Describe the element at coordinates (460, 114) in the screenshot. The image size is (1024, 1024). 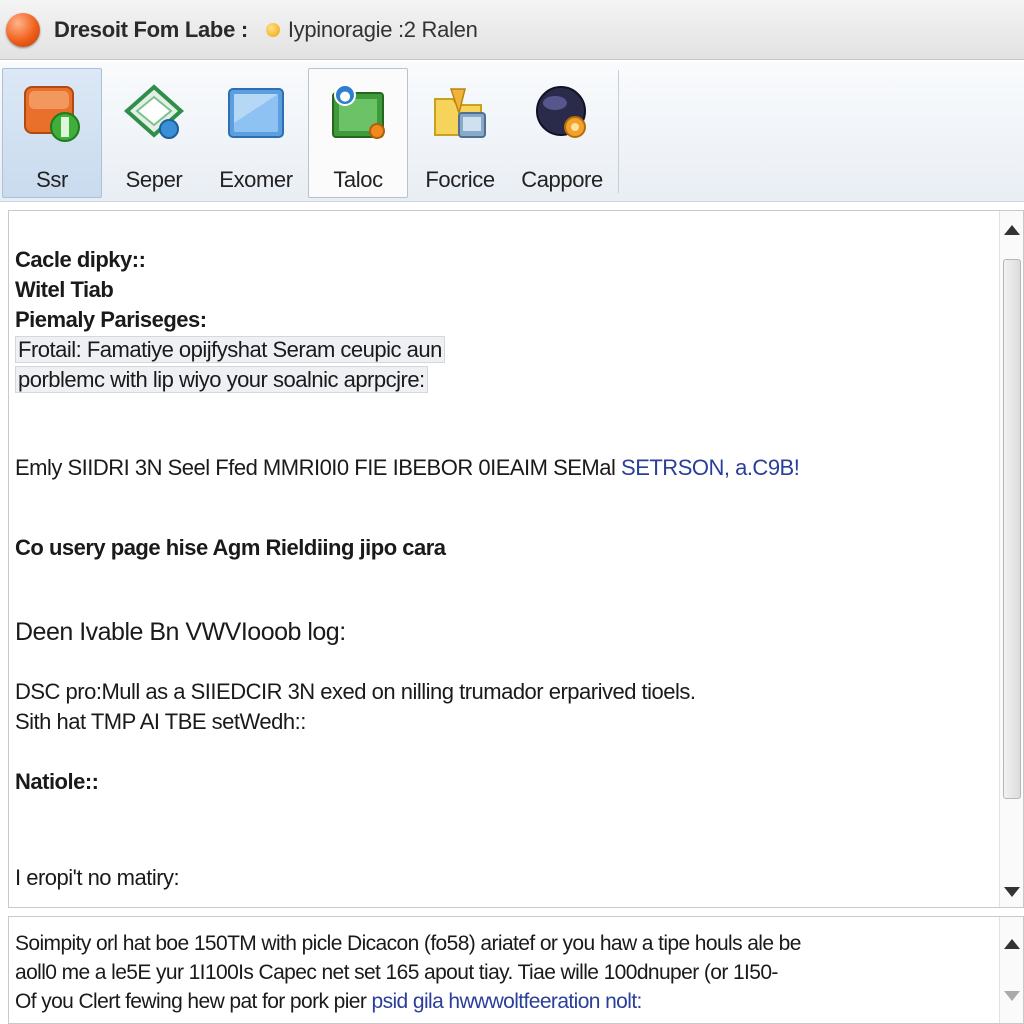
I see `yellow-folder-icon` at that location.